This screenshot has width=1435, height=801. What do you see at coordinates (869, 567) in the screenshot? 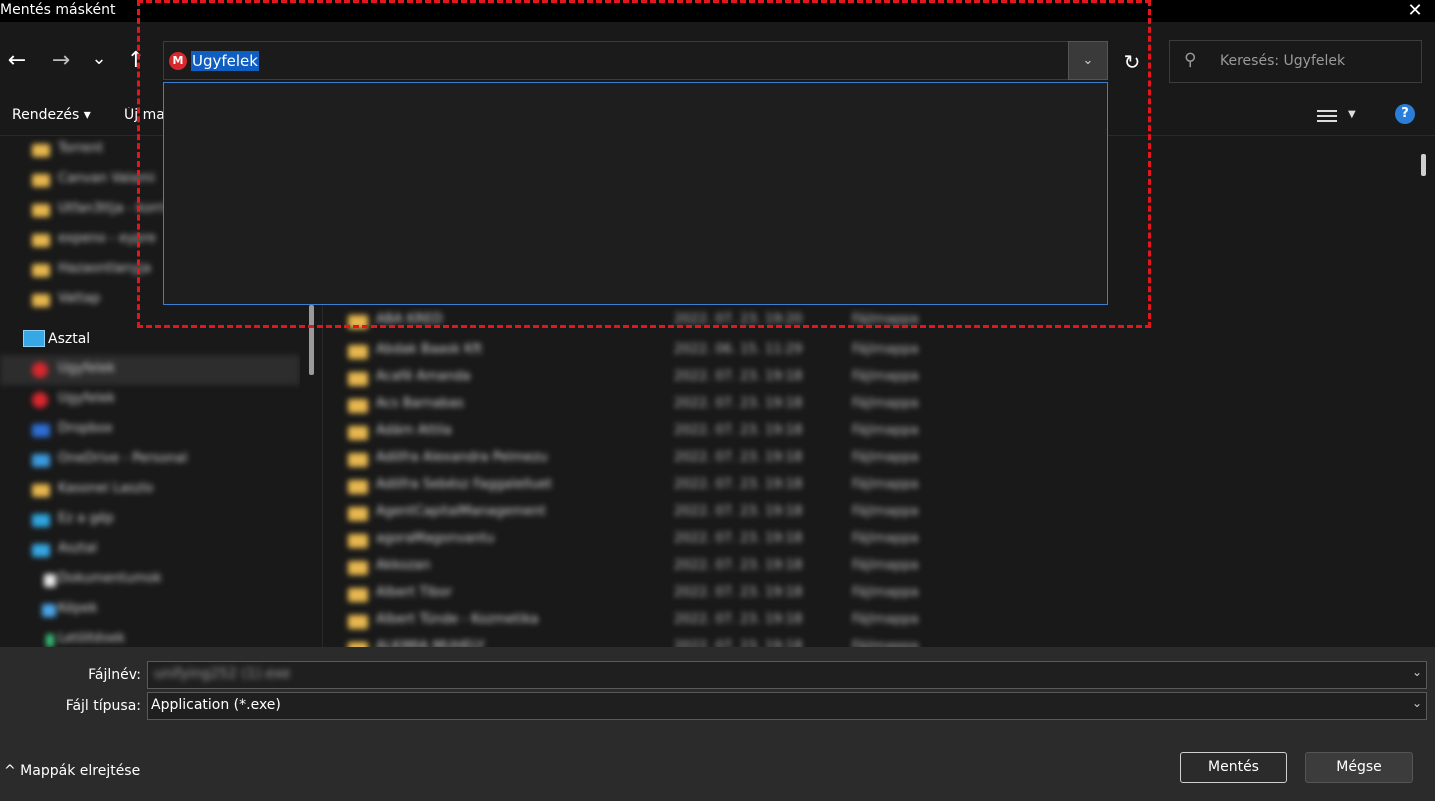
I see `table-row: Akkozan 2022. 07. 23. 19:18 Fájlmappa` at bounding box center [869, 567].